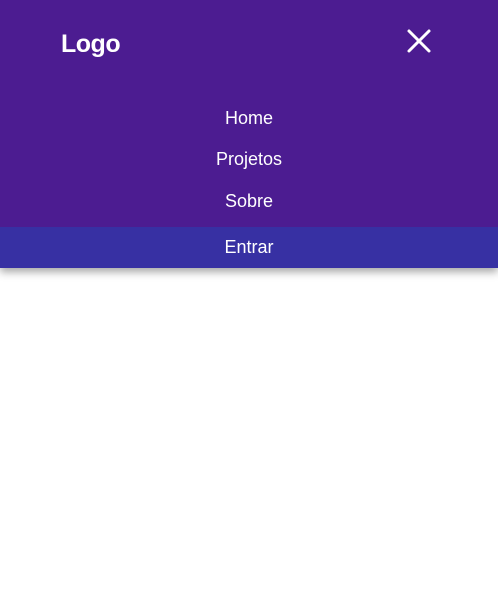 The height and width of the screenshot is (593, 498). What do you see at coordinates (249, 201) in the screenshot?
I see `nav-item-sobre: Sobre` at bounding box center [249, 201].